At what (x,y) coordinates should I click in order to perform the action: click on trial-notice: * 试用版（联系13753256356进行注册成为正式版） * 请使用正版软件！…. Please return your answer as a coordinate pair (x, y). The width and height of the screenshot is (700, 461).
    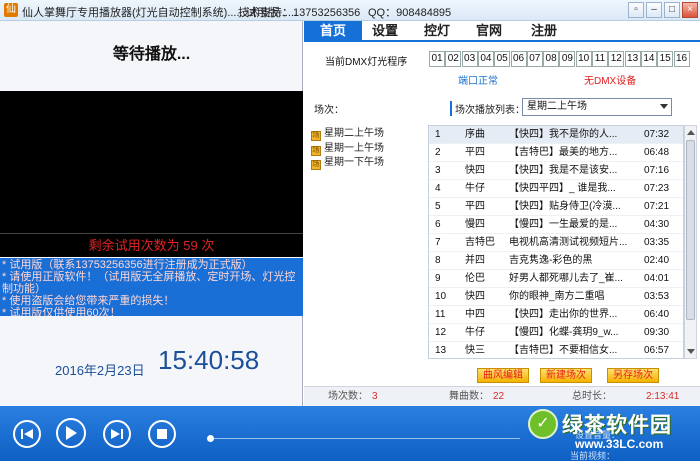
    Looking at the image, I should click on (151, 287).